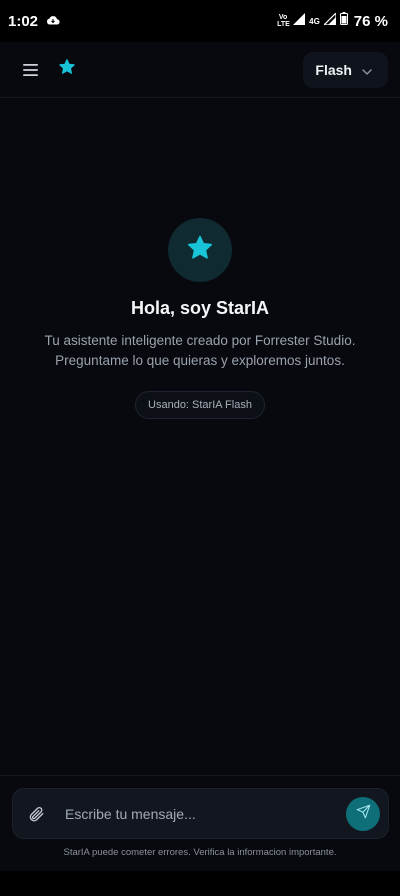 This screenshot has width=400, height=896. I want to click on model-badge-label: Usando: StarIA Flash, so click(200, 405).